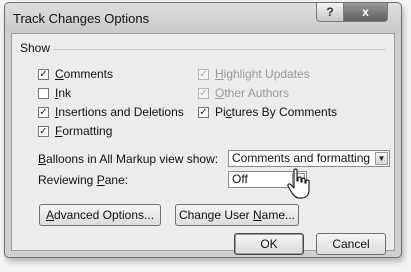 The height and width of the screenshot is (272, 411). I want to click on checkbox-insertions-deletions: ✓ Insertions and Deletions, so click(111, 112).